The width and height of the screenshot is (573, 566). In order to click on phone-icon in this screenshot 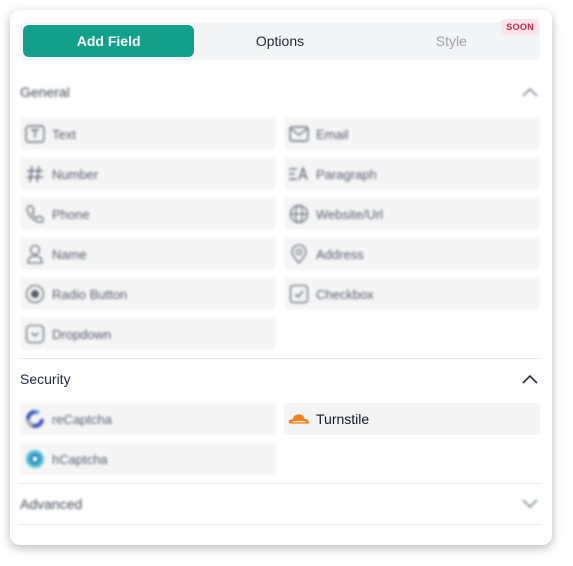, I will do `click(35, 214)`.